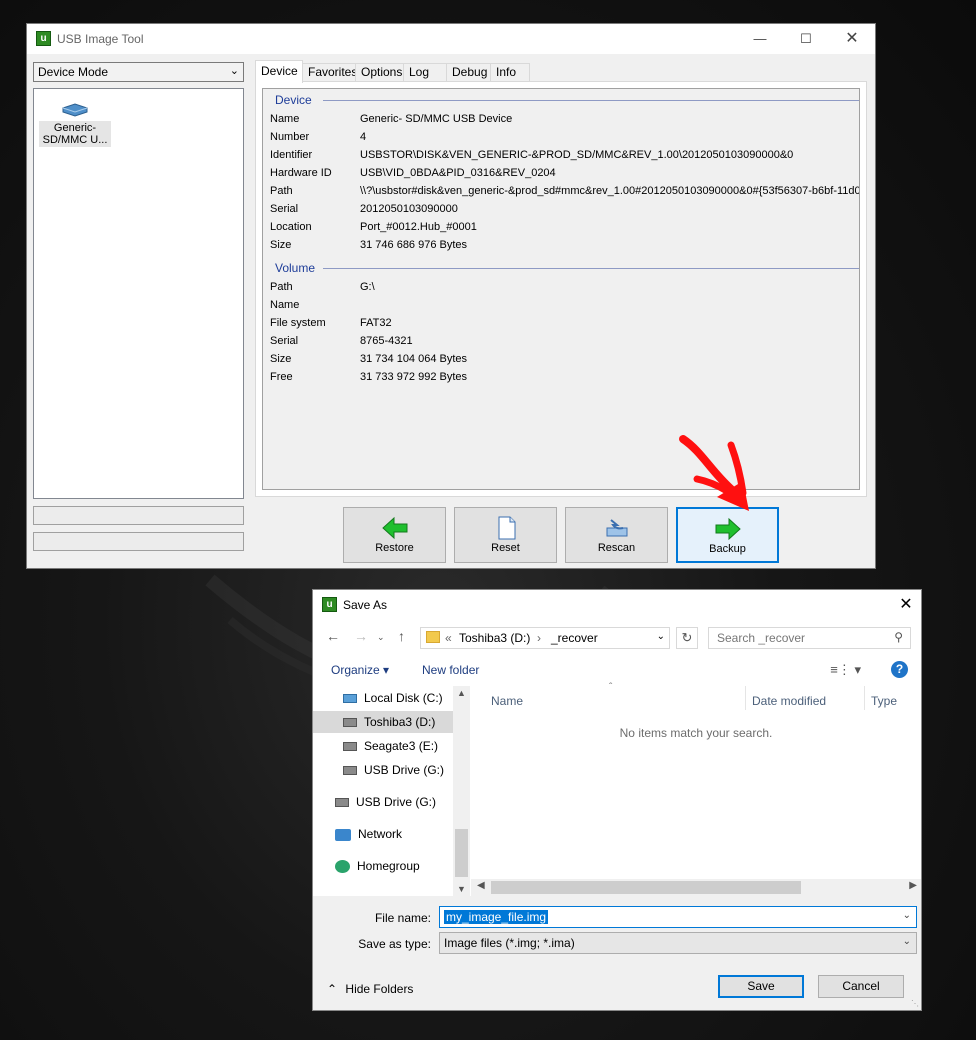 This screenshot has height=1040, width=976. I want to click on scroll-left-icon: ◀, so click(481, 885).